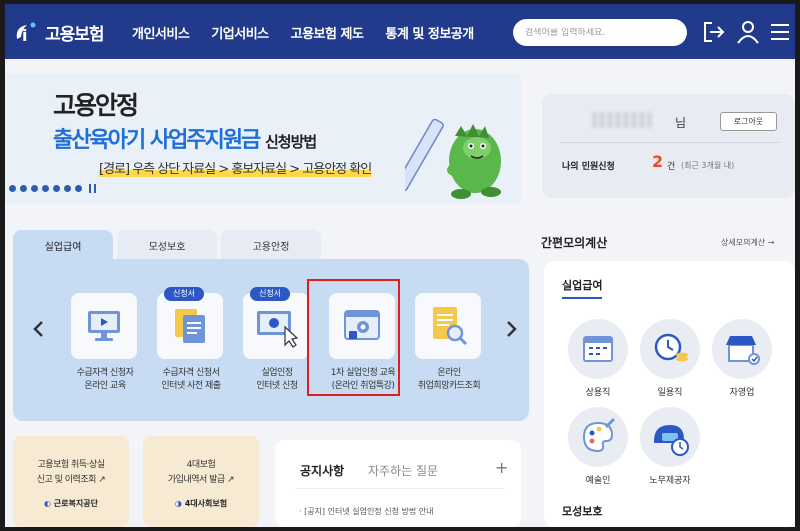  I want to click on service-label: 수급자격 신청서 인터넷 사전 제출, so click(191, 379).